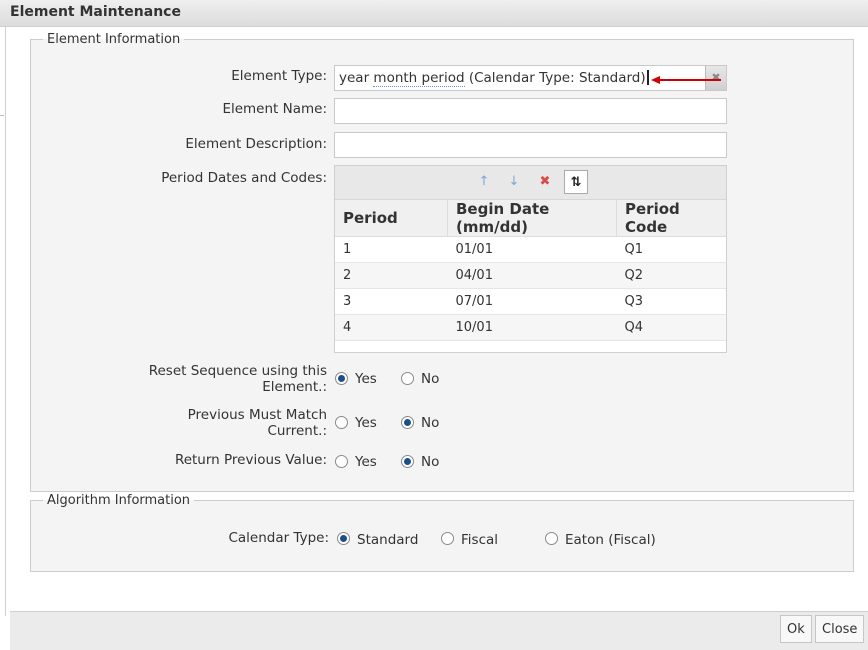 The image size is (868, 650). What do you see at coordinates (95, 12) in the screenshot?
I see `dialog-title: Element Maintenance` at bounding box center [95, 12].